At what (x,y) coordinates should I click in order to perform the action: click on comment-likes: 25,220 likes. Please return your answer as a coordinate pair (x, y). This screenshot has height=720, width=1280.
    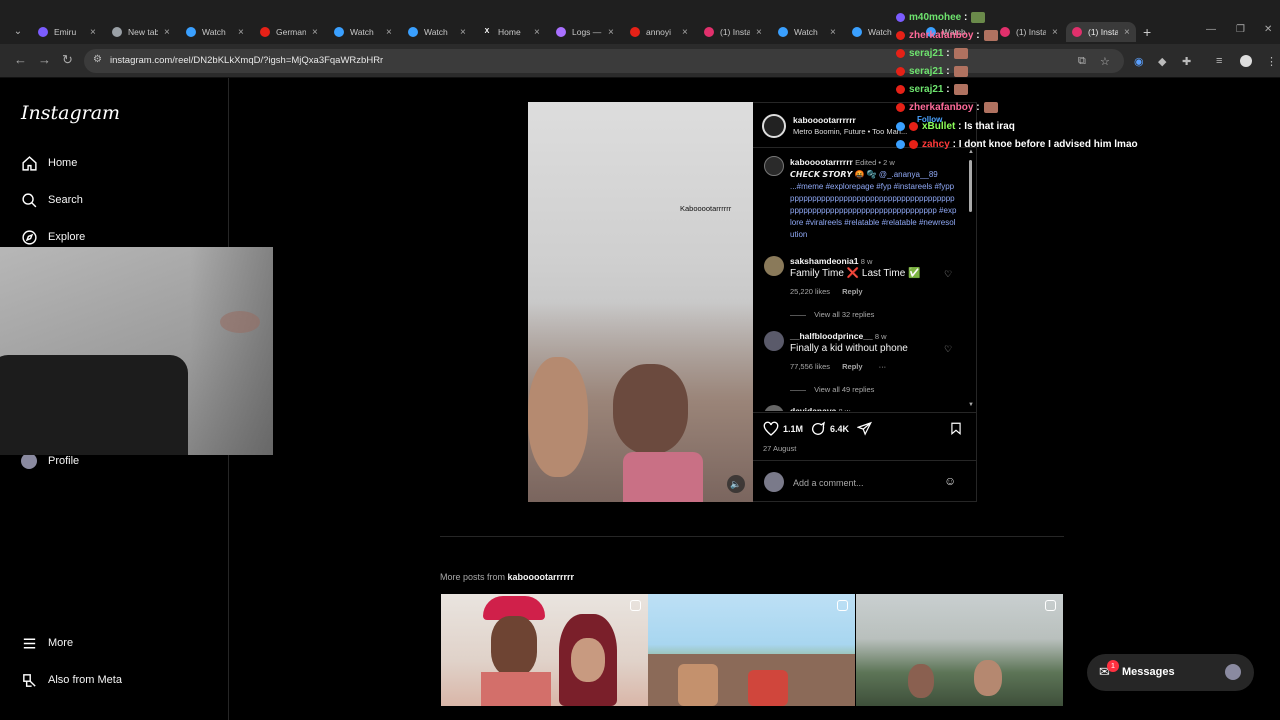
    Looking at the image, I should click on (810, 291).